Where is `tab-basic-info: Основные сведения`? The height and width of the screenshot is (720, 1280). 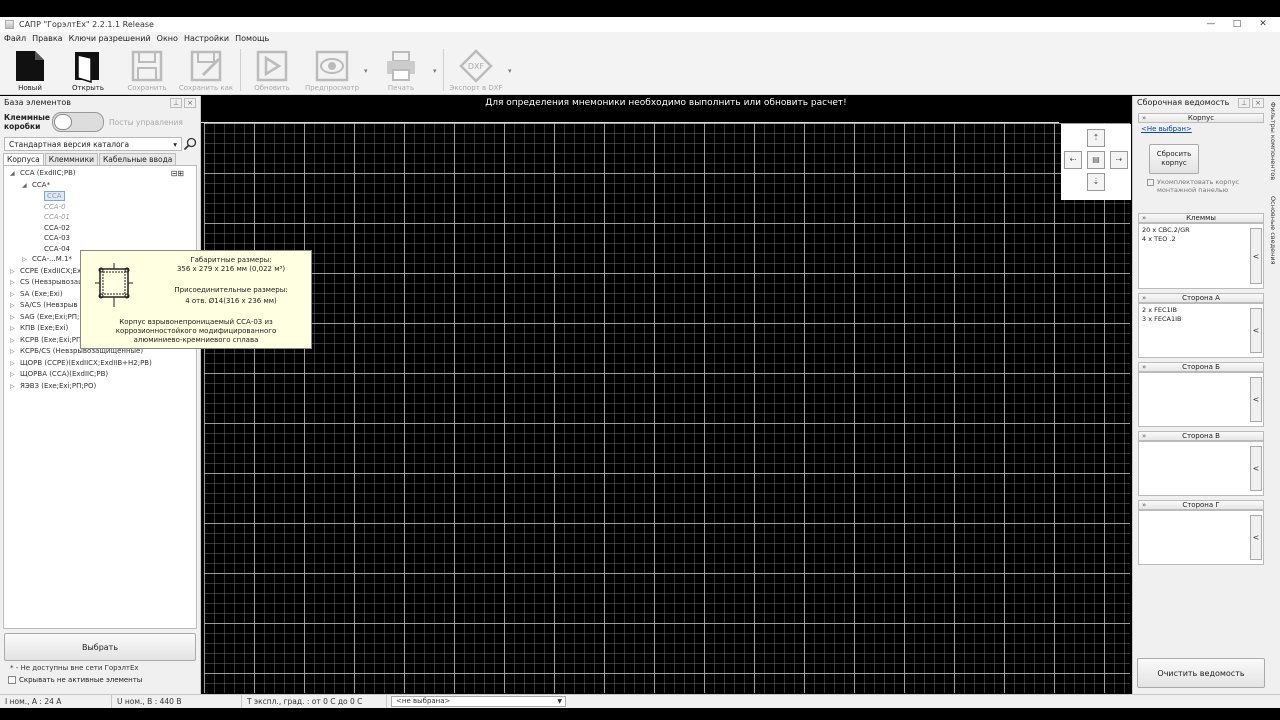 tab-basic-info: Основные сведения is located at coordinates (1273, 230).